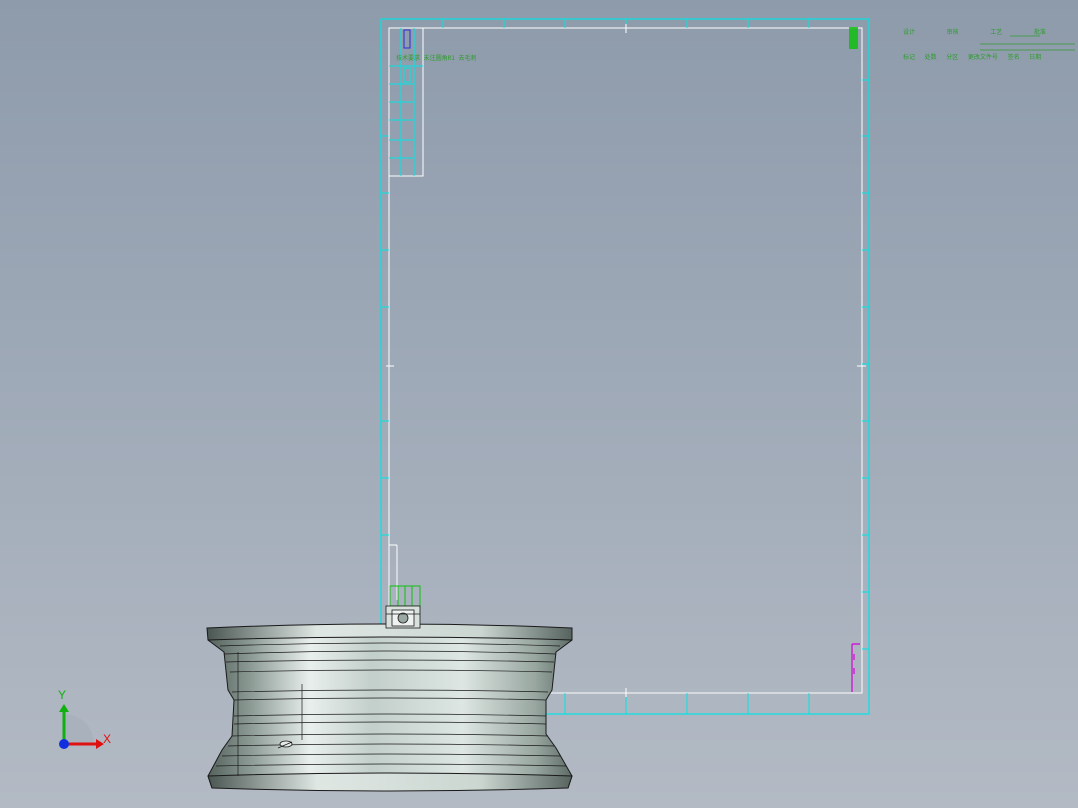  Describe the element at coordinates (405, 575) in the screenshot. I see `left-lower-strip` at that location.